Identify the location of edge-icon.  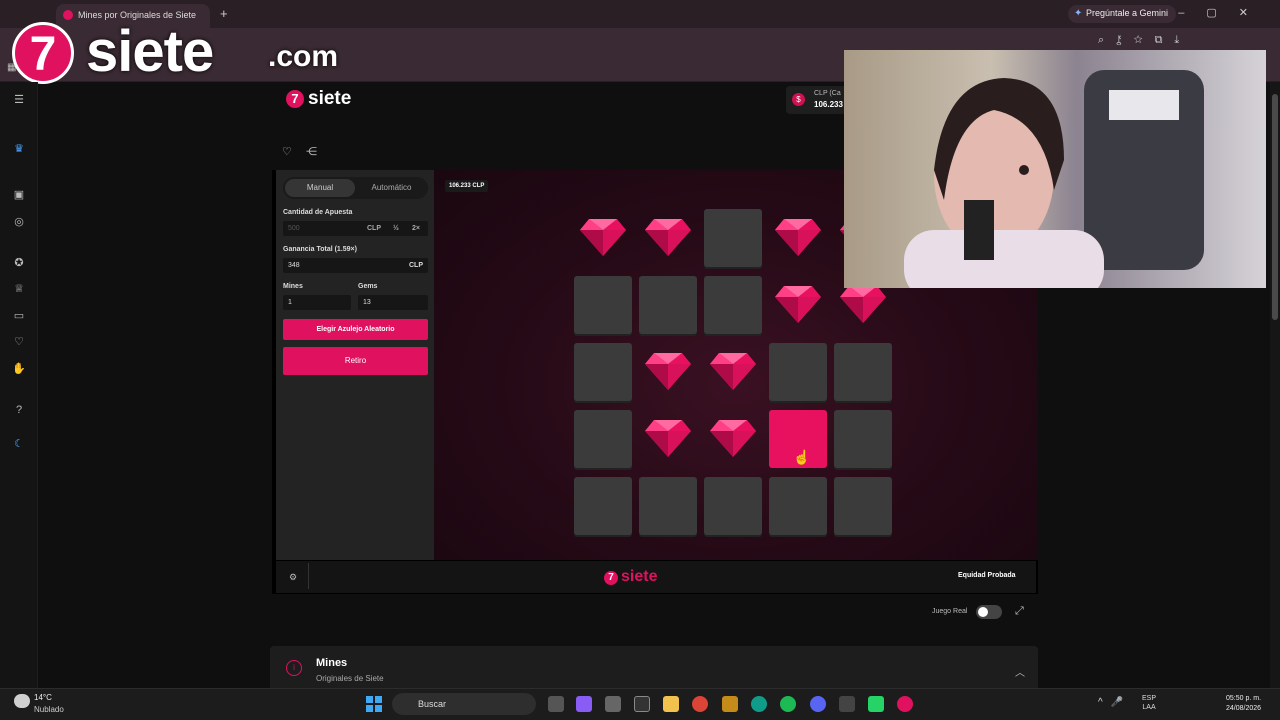
(759, 704).